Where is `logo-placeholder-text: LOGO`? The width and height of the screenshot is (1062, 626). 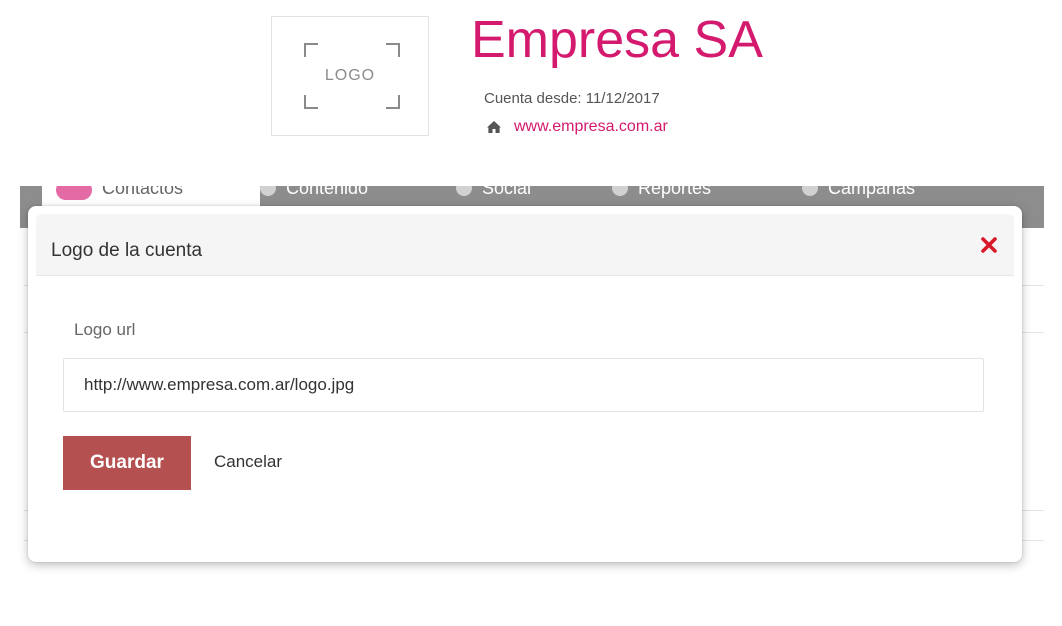
logo-placeholder-text: LOGO is located at coordinates (350, 75).